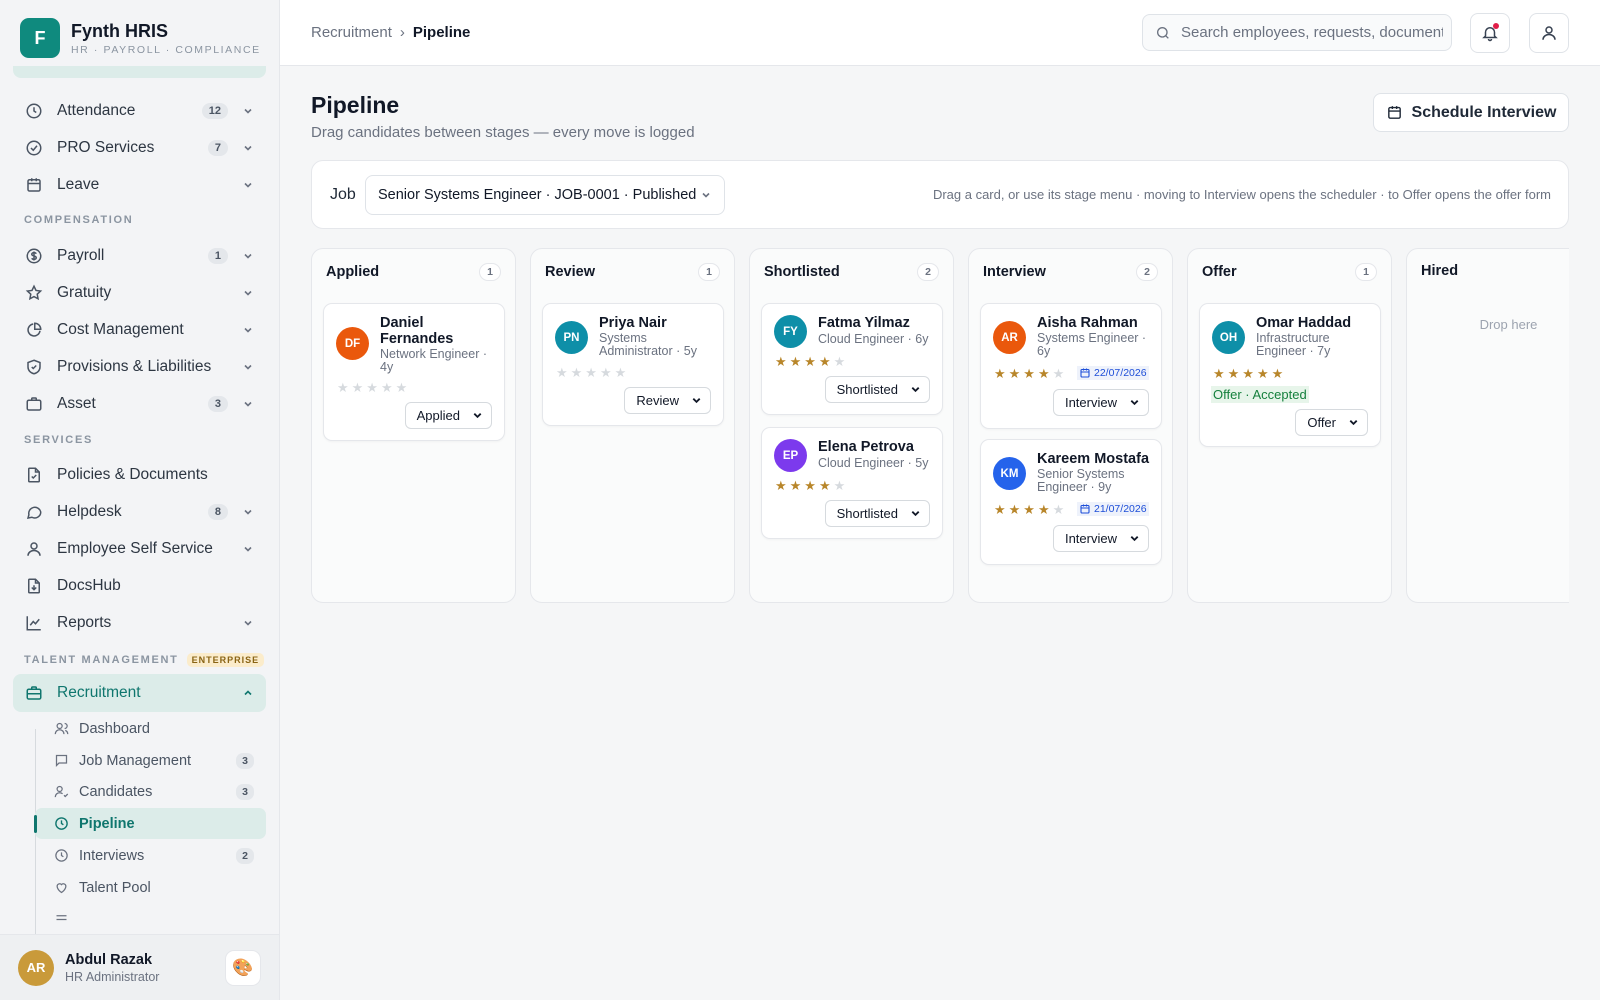 Image resolution: width=1600 pixels, height=1000 pixels. Describe the element at coordinates (1023, 509) in the screenshot. I see `stars-filled: ★★★★` at that location.